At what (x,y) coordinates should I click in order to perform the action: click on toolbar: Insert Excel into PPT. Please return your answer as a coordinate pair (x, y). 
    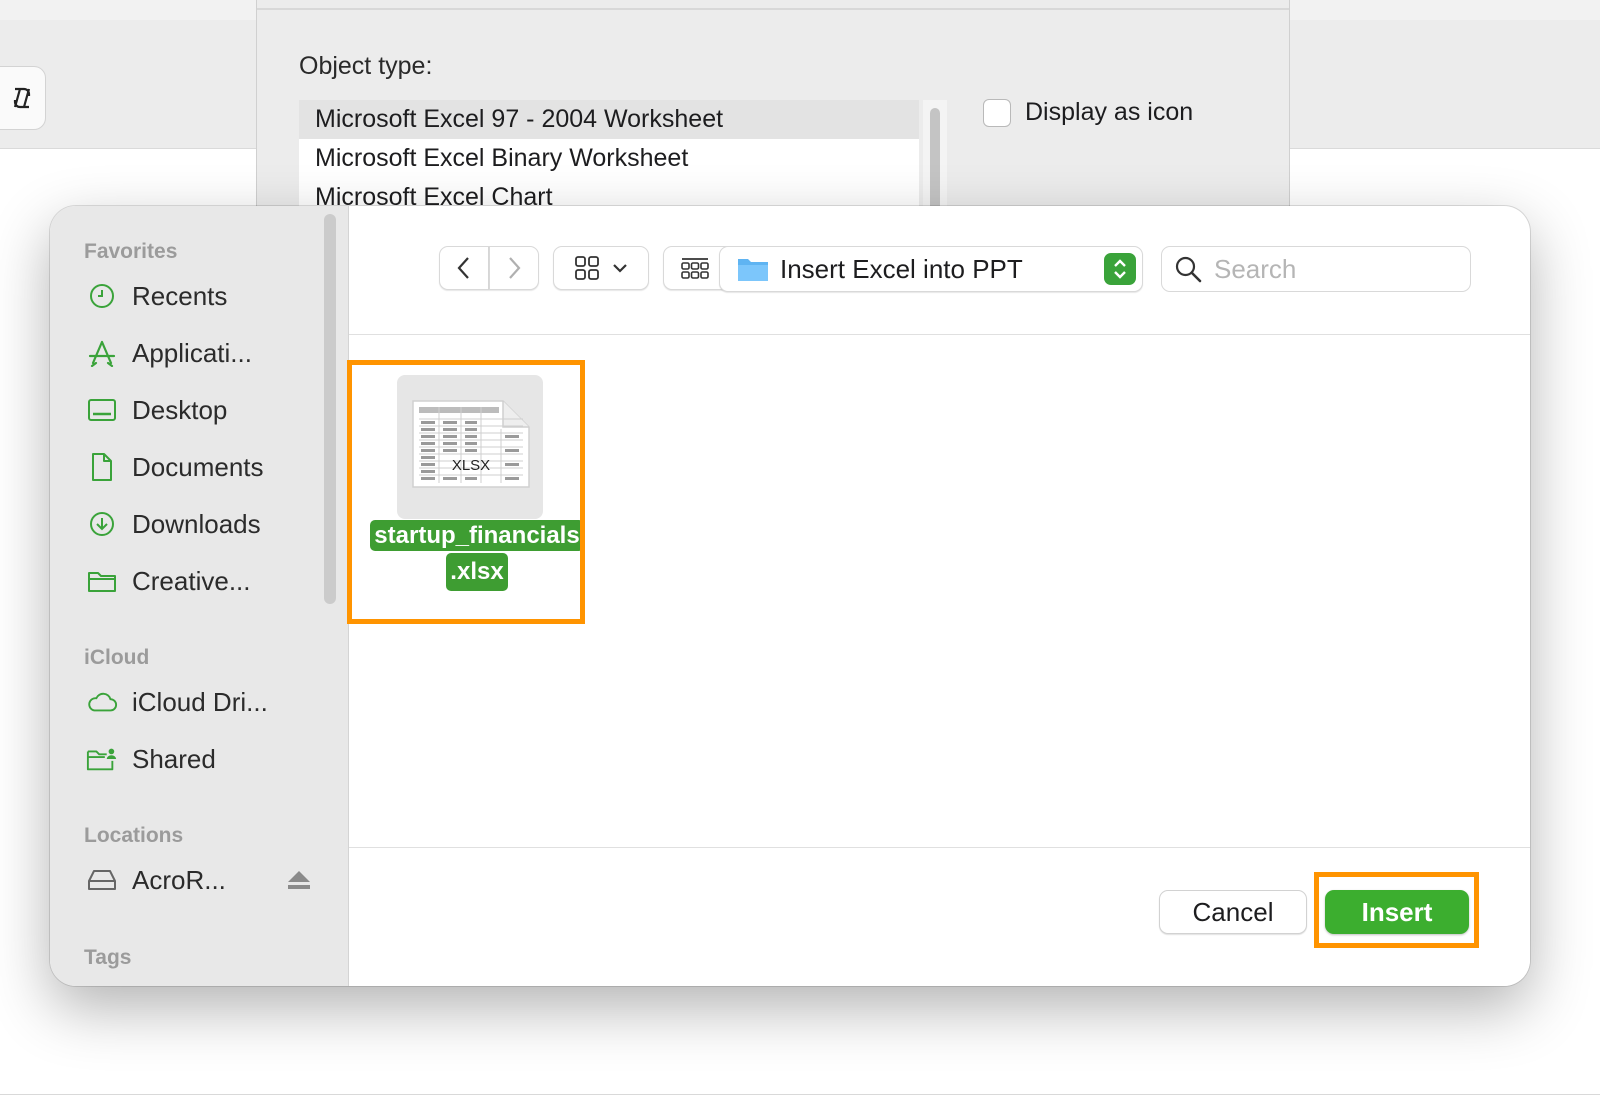
    Looking at the image, I should click on (939, 270).